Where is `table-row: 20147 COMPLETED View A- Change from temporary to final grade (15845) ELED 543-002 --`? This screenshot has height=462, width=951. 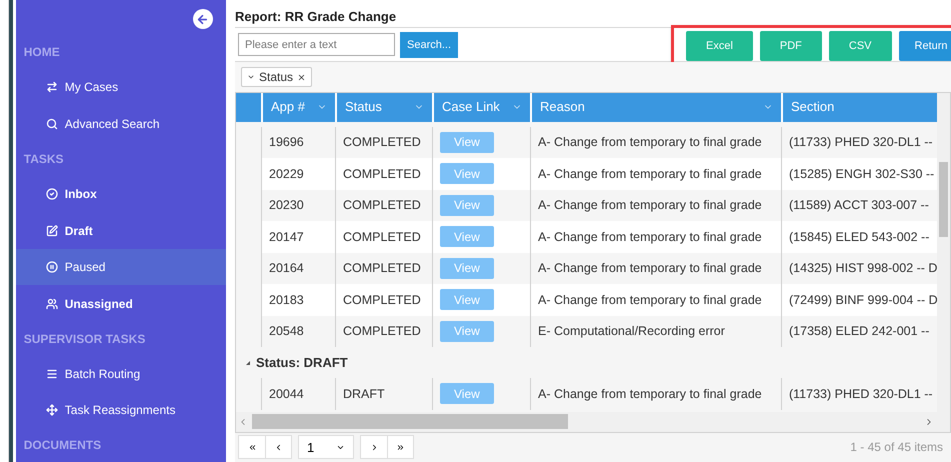
table-row: 20147 COMPLETED View A- Change from temporary to final grade (15845) ELED 543-002 -- is located at coordinates (599, 237).